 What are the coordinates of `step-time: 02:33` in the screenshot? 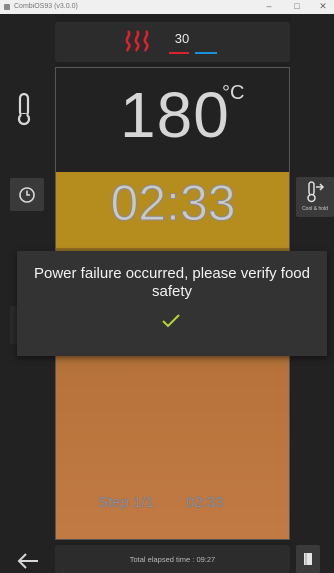 It's located at (205, 502).